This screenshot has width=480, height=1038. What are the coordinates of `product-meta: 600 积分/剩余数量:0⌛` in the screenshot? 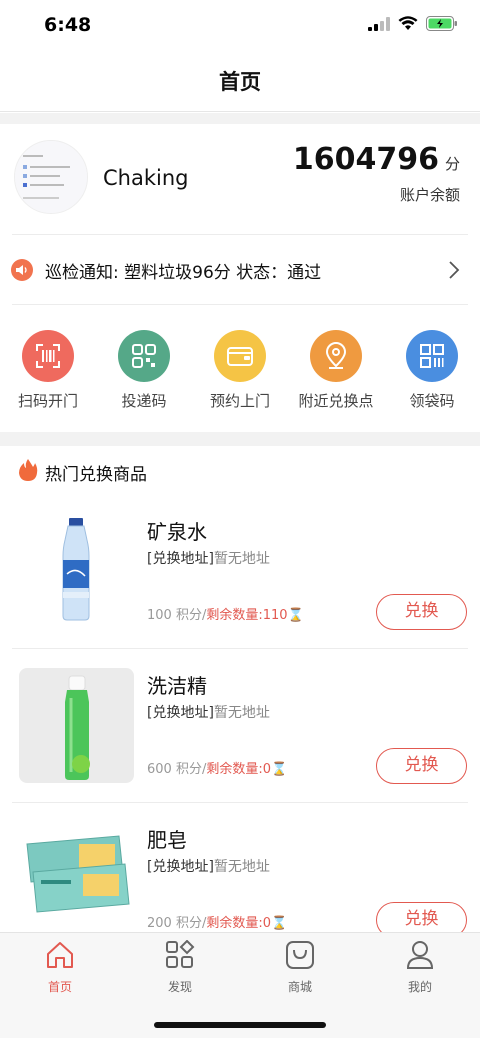 It's located at (217, 767).